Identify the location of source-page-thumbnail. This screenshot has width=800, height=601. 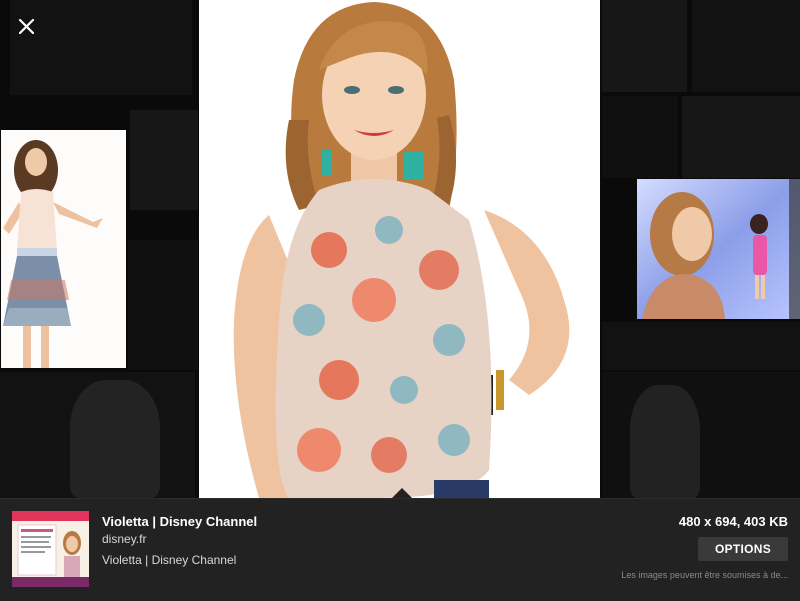
(50, 549).